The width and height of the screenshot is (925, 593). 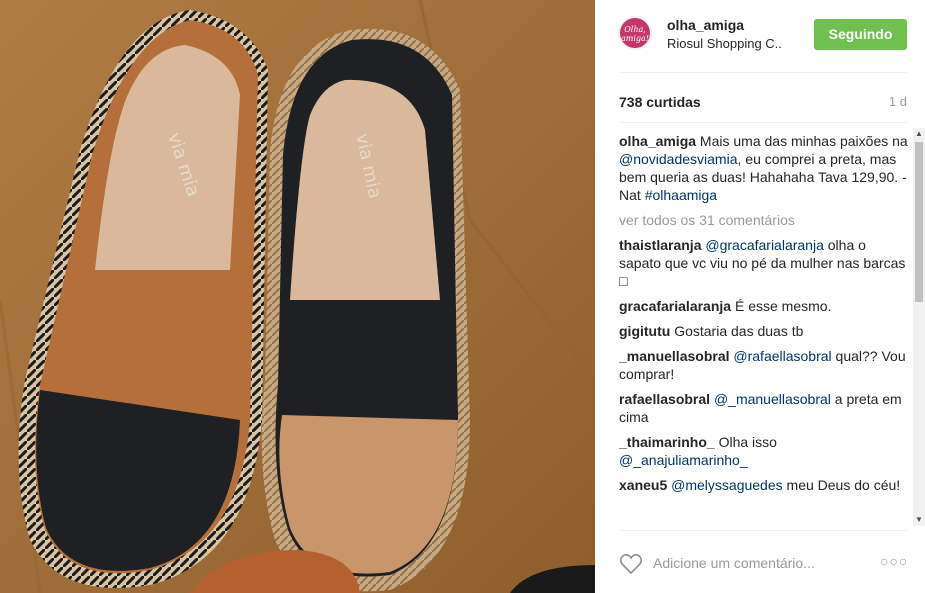 I want to click on comment-author: rafaellasobral, so click(x=664, y=399).